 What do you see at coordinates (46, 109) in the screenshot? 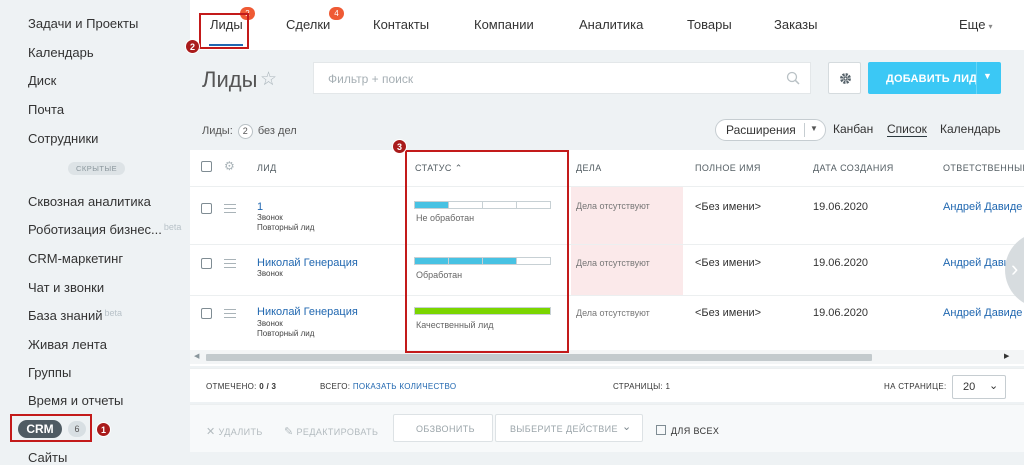
I see `sidebar-item-mail: Почта` at bounding box center [46, 109].